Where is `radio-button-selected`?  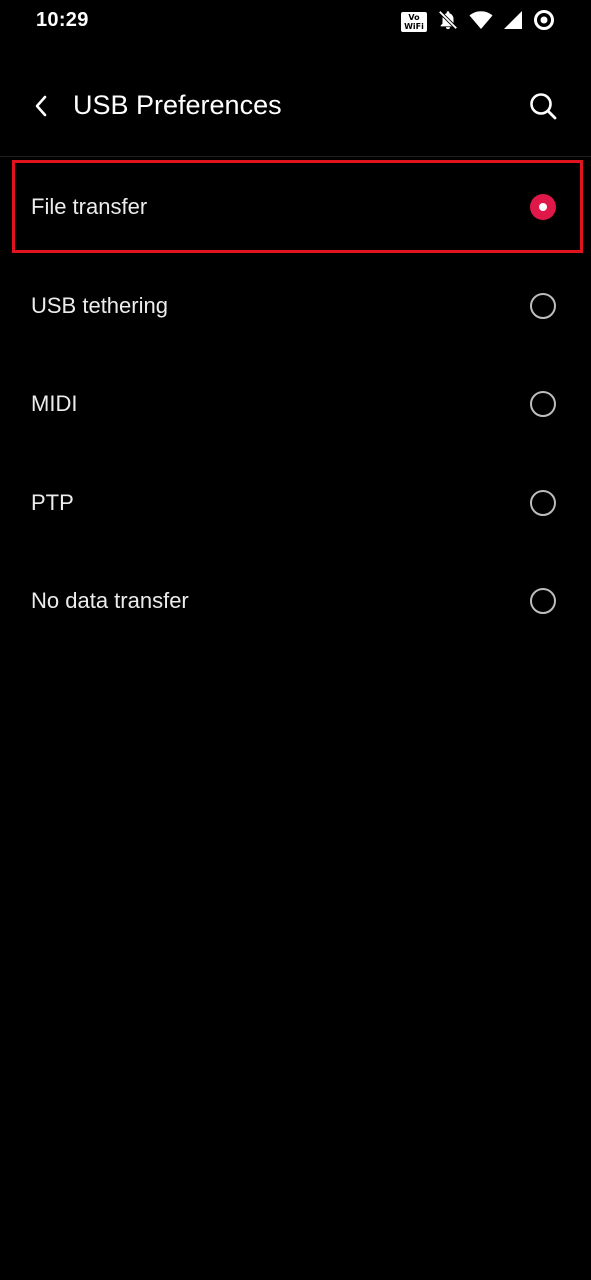
radio-button-selected is located at coordinates (543, 207).